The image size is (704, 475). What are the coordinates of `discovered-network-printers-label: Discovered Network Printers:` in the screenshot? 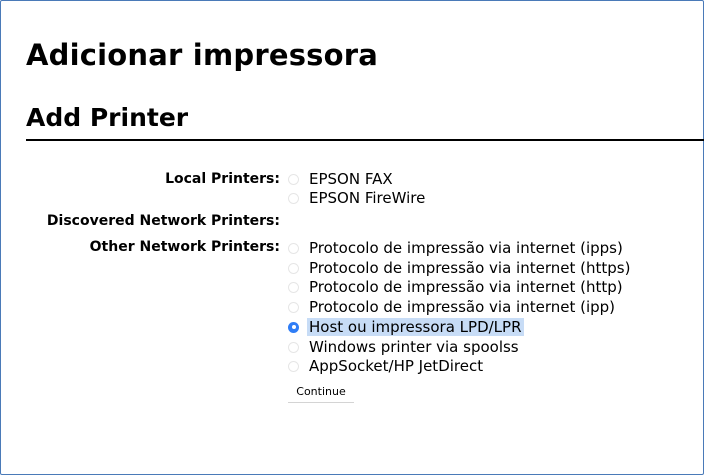 It's located at (163, 221).